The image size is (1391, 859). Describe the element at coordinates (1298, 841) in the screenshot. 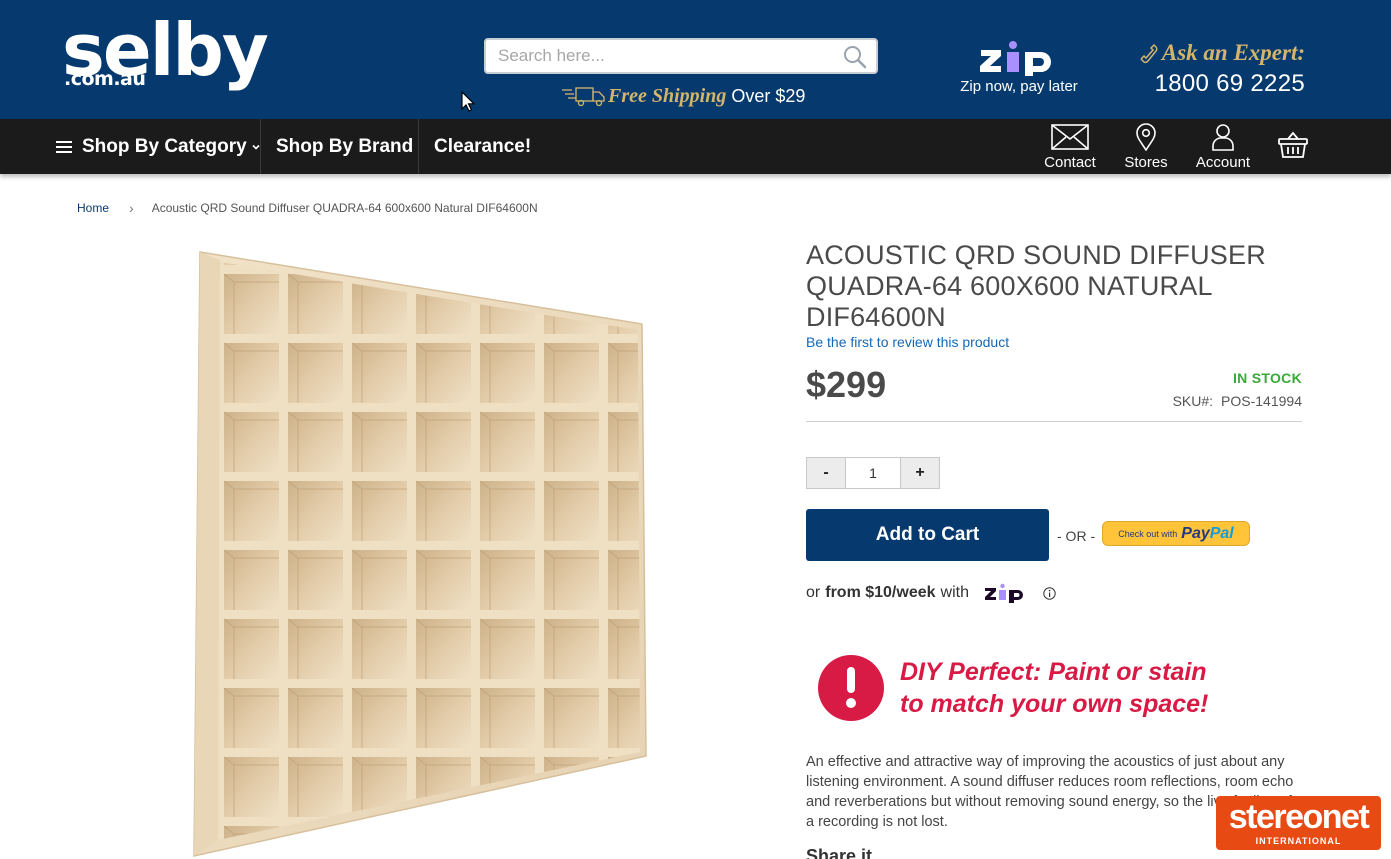

I see `watermark-subtitle: INTERNATIONAL` at that location.